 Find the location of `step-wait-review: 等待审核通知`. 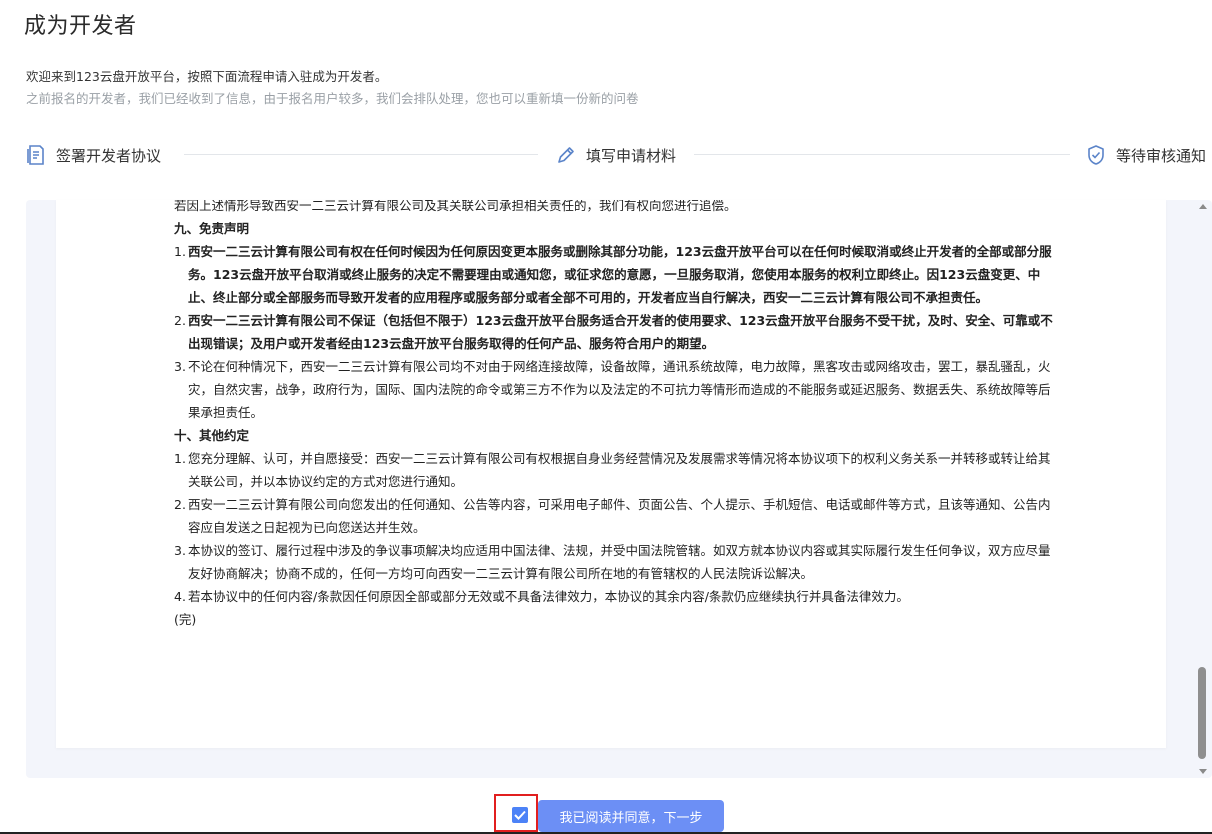

step-wait-review: 等待审核通知 is located at coordinates (1146, 155).